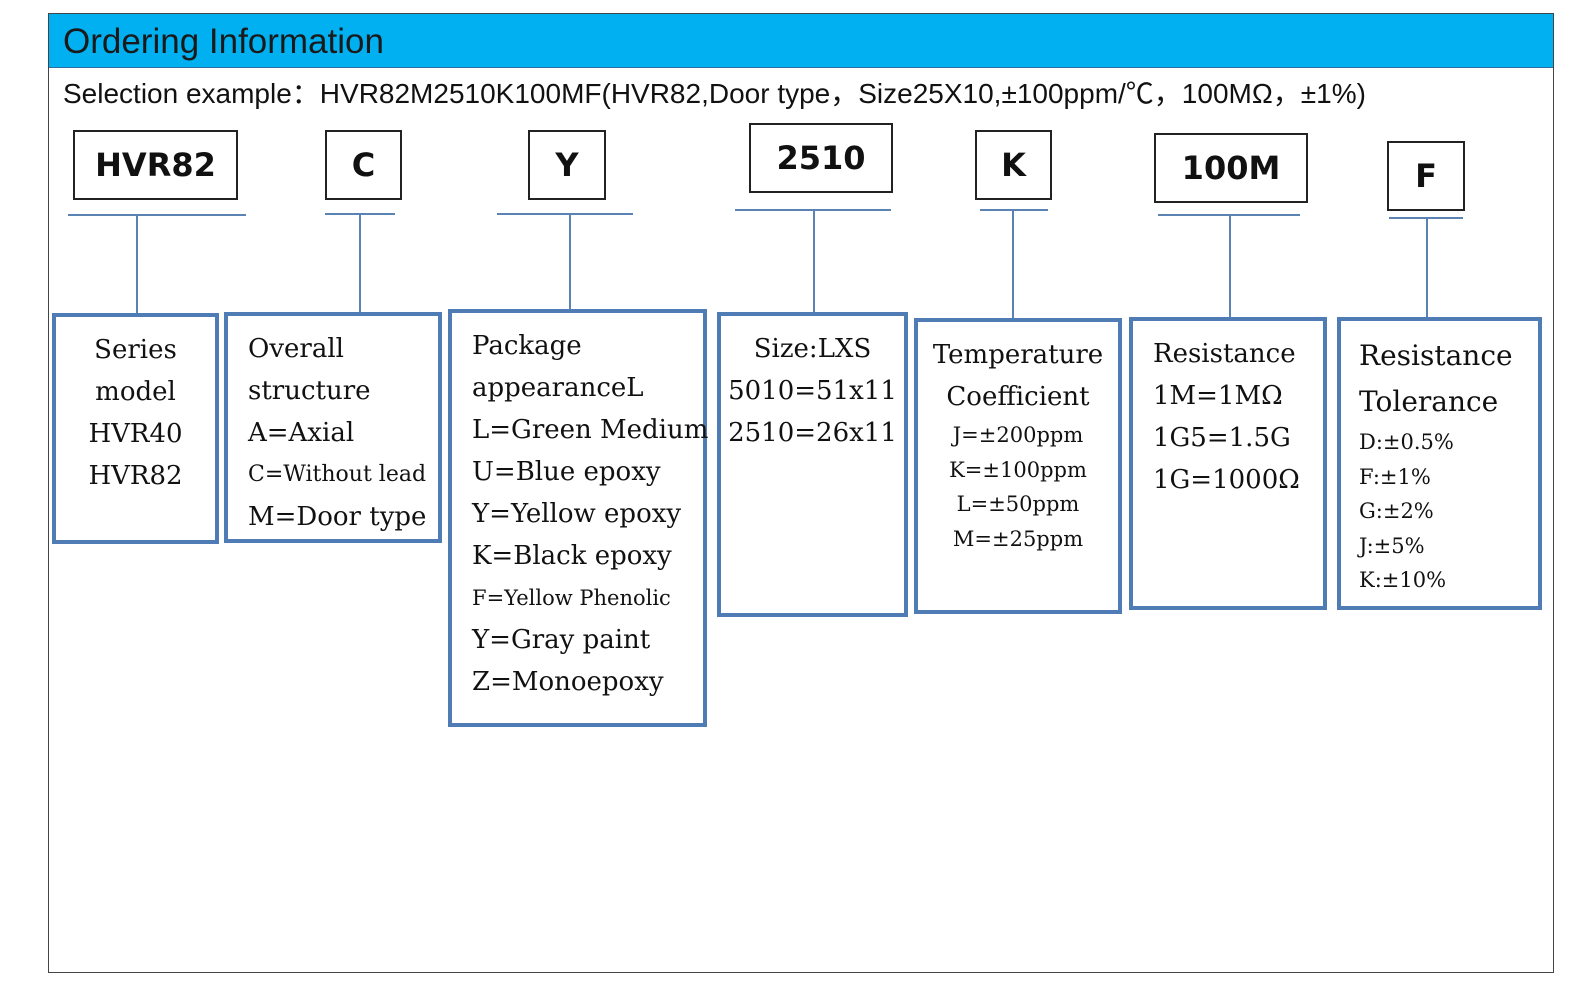 Image resolution: width=1579 pixels, height=993 pixels. I want to click on temperature-heading: Temperature, so click(1018, 355).